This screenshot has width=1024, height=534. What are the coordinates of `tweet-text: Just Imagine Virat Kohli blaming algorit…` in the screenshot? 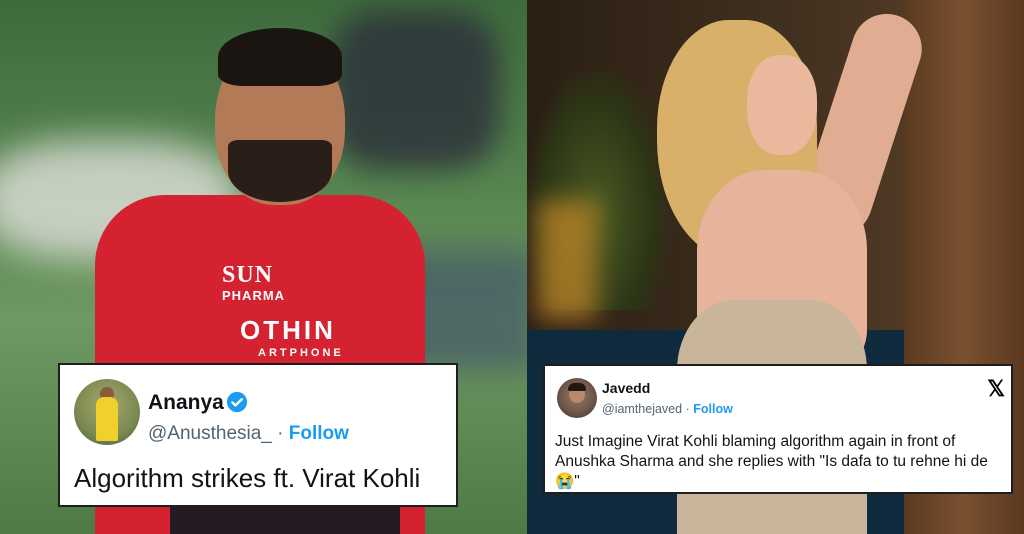 It's located at (771, 461).